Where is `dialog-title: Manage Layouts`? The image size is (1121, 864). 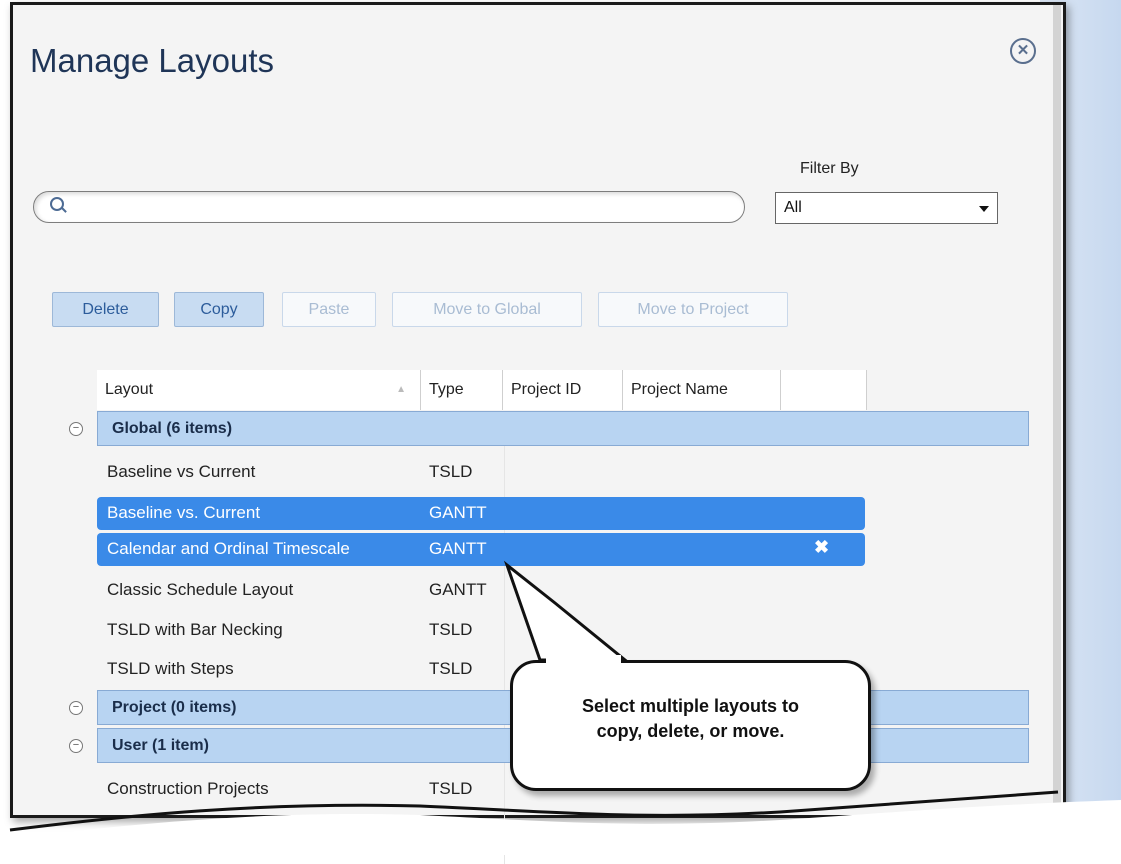
dialog-title: Manage Layouts is located at coordinates (152, 60).